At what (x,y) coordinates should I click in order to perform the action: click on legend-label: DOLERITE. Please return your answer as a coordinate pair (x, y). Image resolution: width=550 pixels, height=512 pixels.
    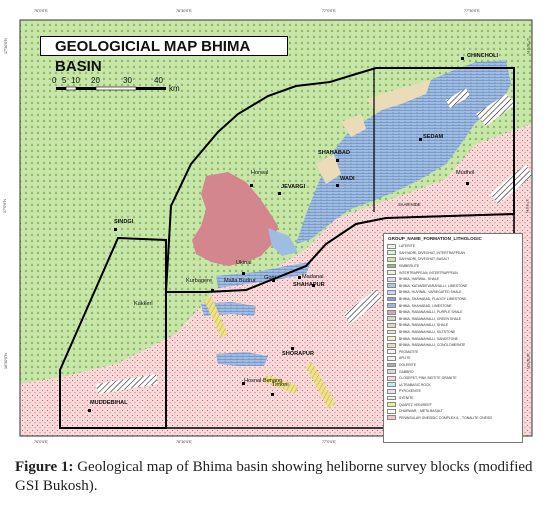
    Looking at the image, I should click on (407, 364).